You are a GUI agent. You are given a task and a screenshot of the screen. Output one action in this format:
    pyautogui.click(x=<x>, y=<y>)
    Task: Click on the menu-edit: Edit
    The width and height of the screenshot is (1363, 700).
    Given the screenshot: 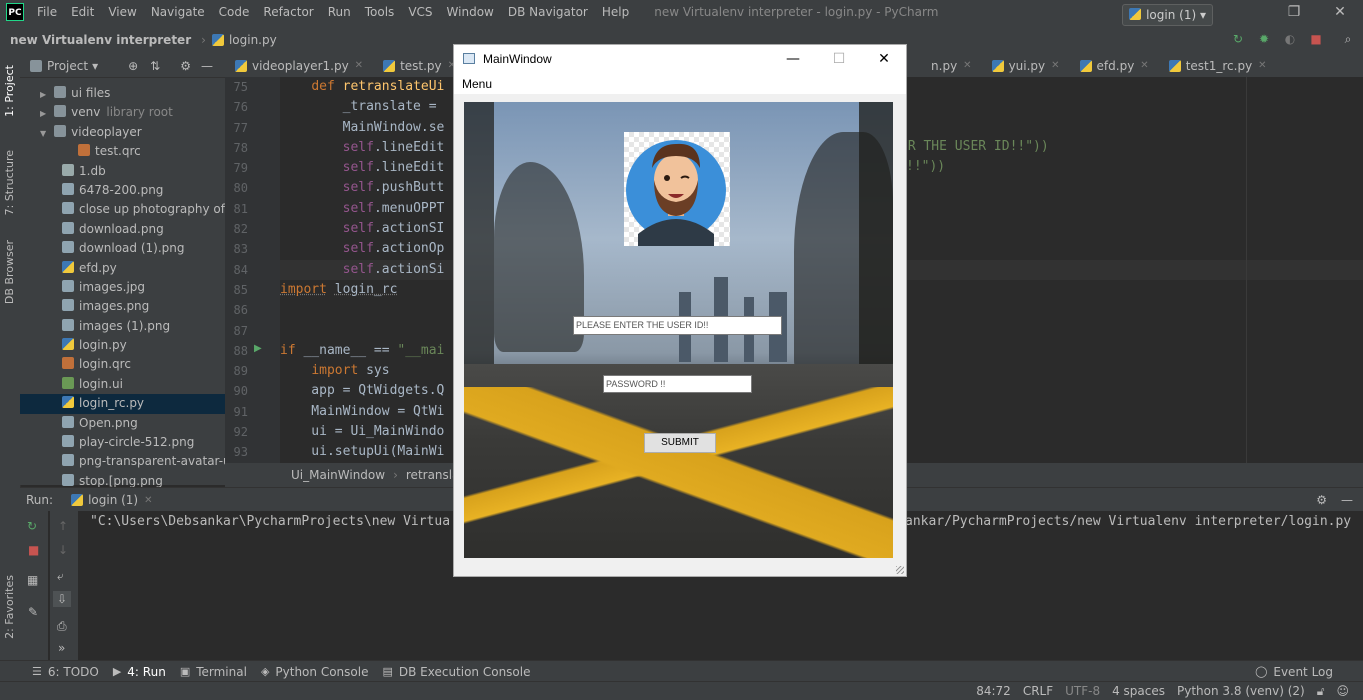 What is the action you would take?
    pyautogui.click(x=82, y=12)
    